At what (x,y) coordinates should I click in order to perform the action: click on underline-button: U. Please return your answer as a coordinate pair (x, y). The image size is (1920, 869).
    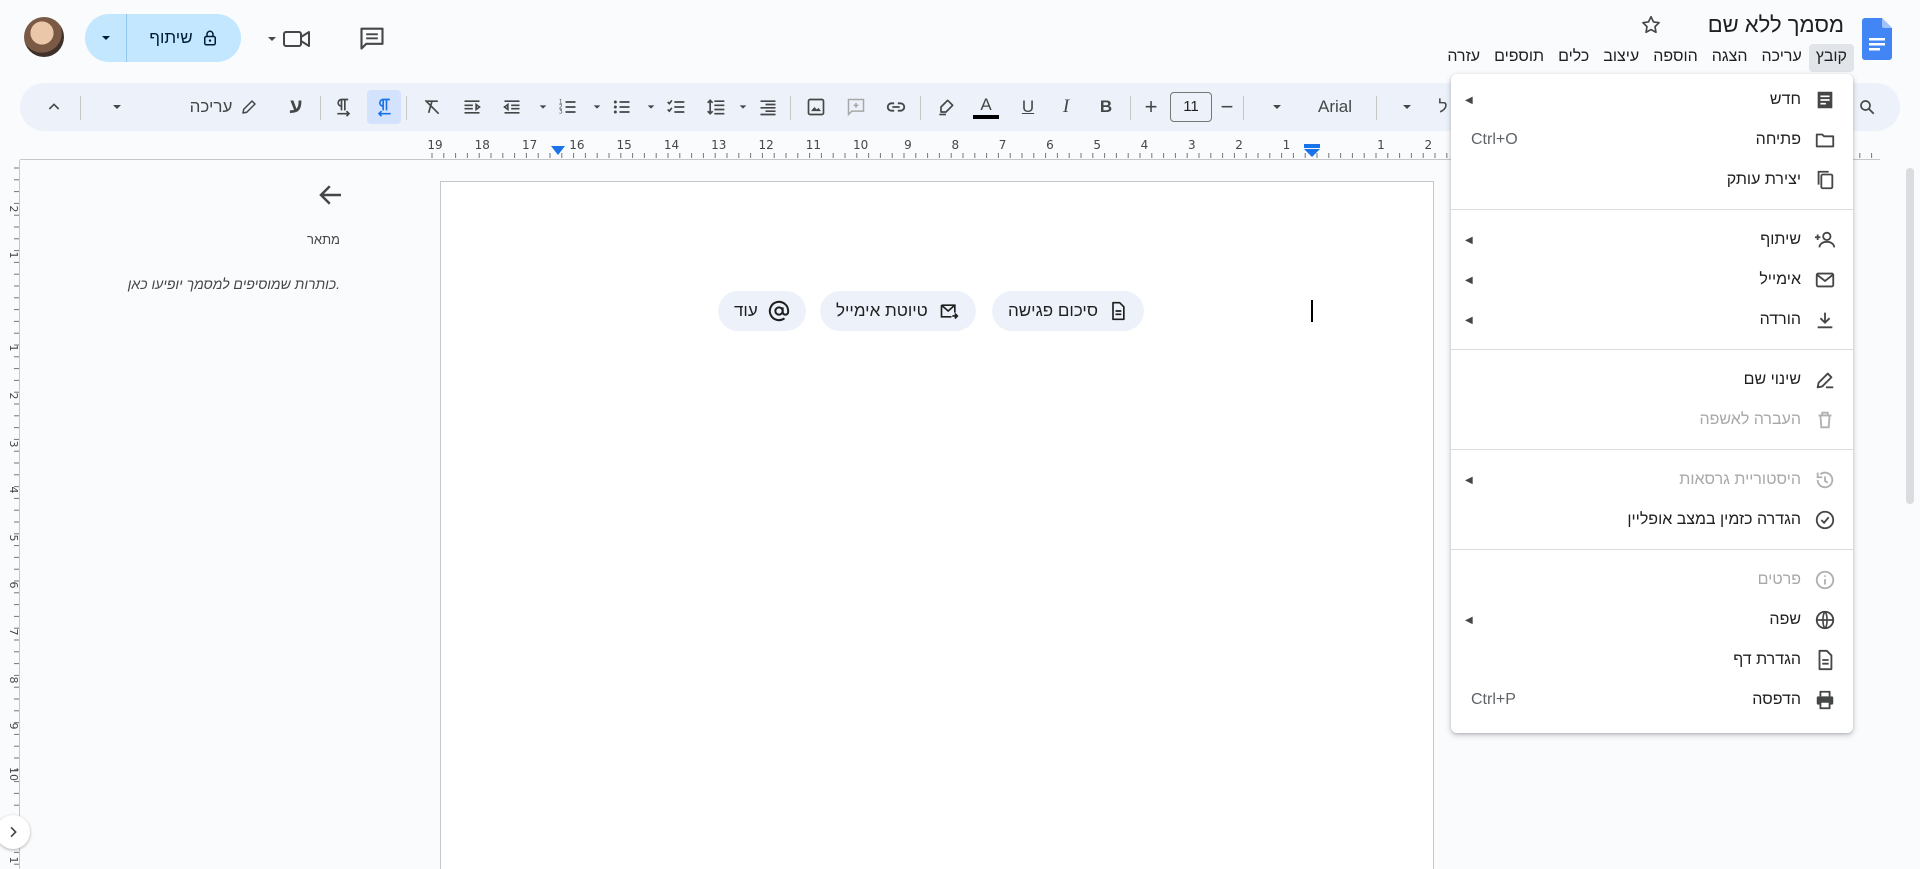
    Looking at the image, I should click on (1028, 107).